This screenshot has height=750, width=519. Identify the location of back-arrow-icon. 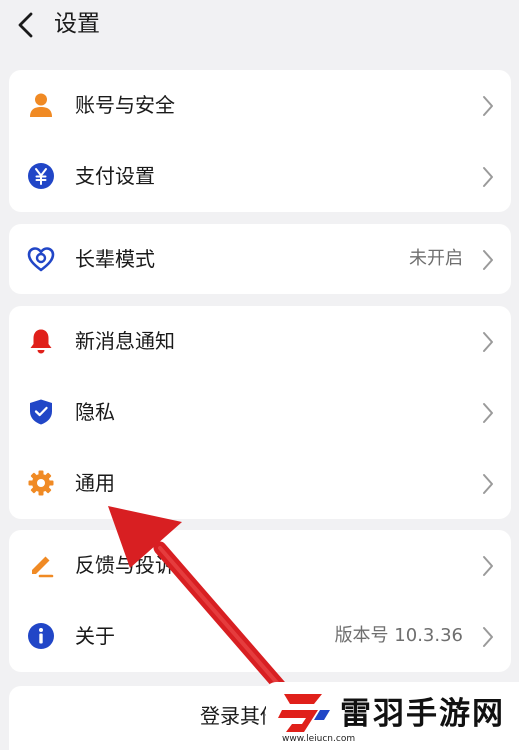
(25, 25).